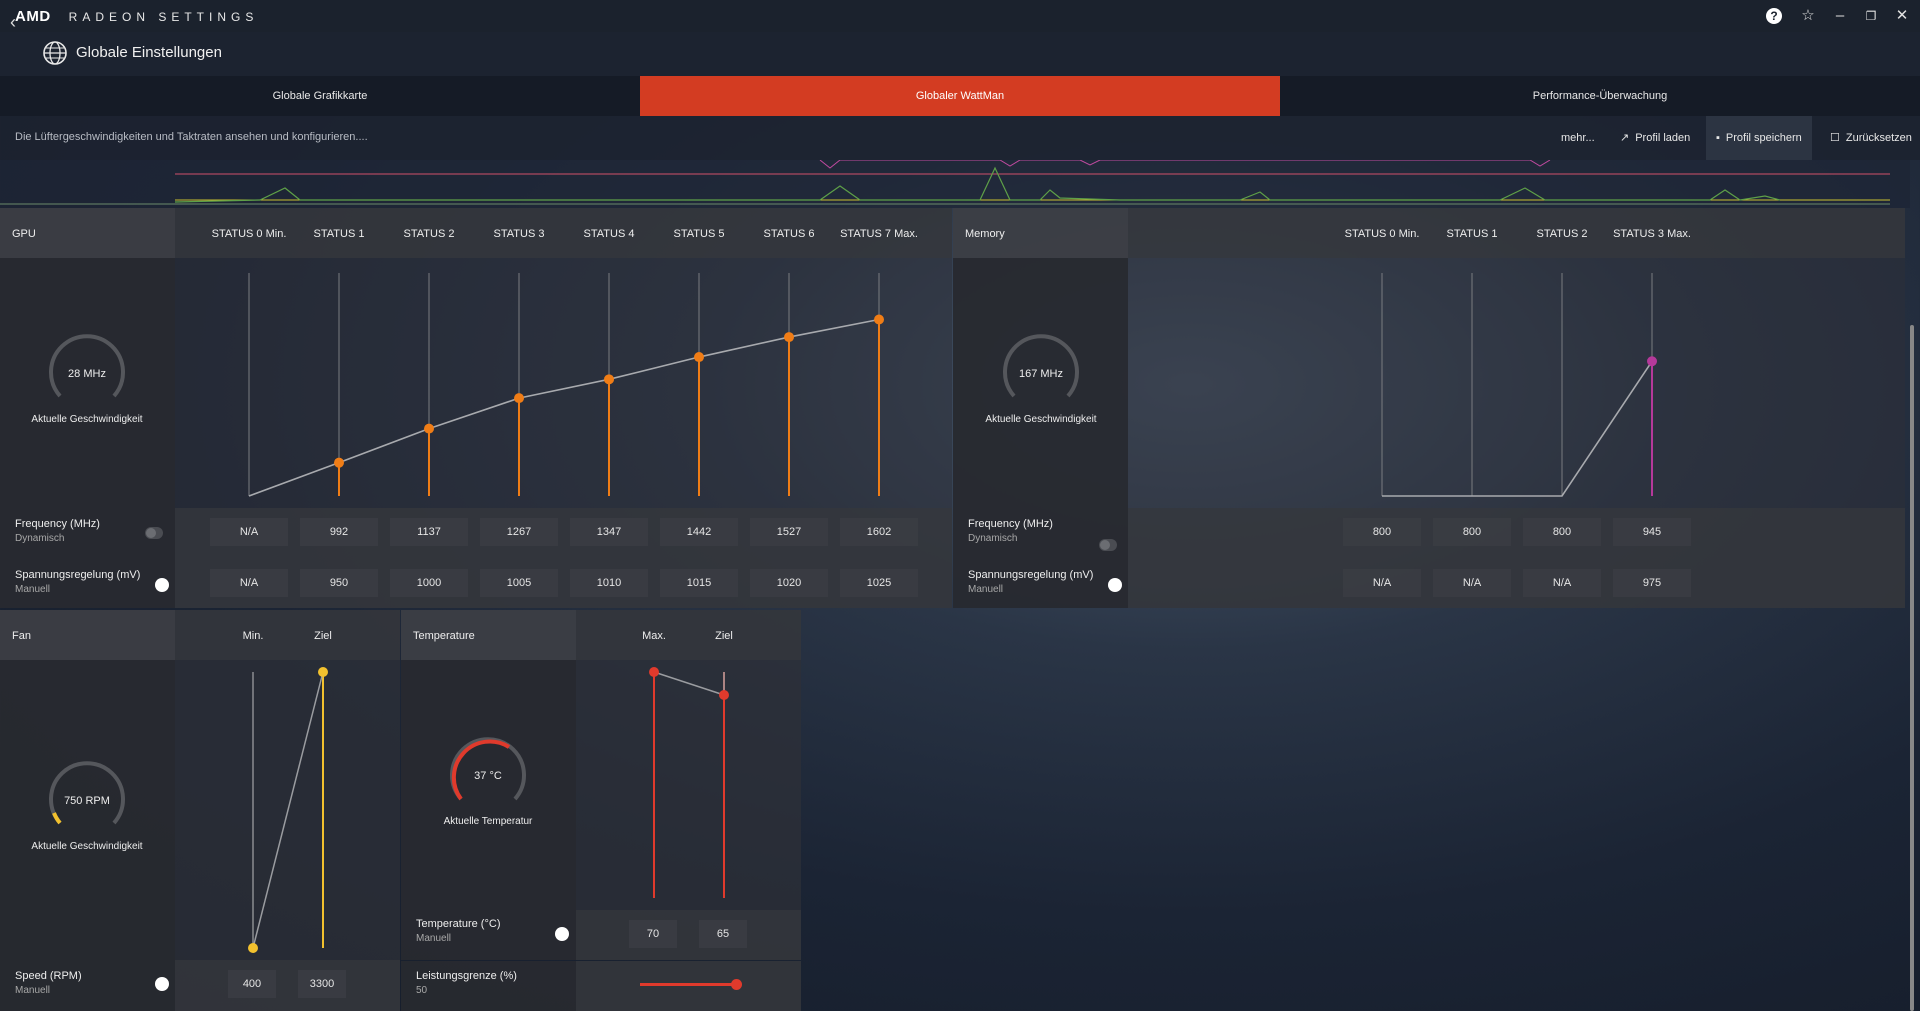  What do you see at coordinates (1652, 532) in the screenshot?
I see `memory-frequency-input: 945` at bounding box center [1652, 532].